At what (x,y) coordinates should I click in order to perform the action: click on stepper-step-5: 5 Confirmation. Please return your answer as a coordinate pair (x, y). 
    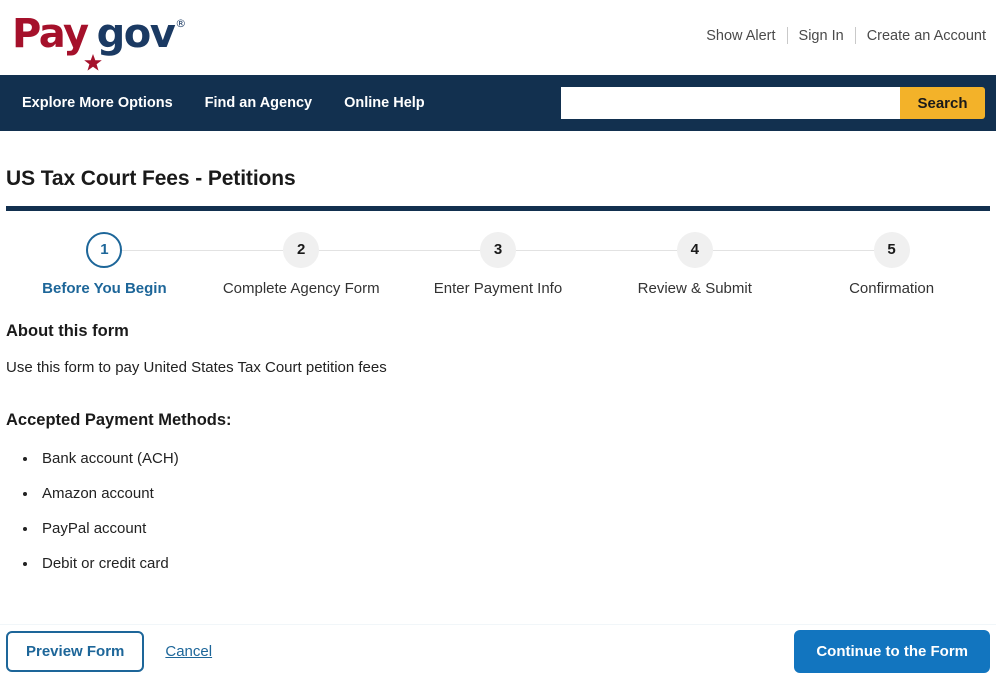
    Looking at the image, I should click on (842, 264).